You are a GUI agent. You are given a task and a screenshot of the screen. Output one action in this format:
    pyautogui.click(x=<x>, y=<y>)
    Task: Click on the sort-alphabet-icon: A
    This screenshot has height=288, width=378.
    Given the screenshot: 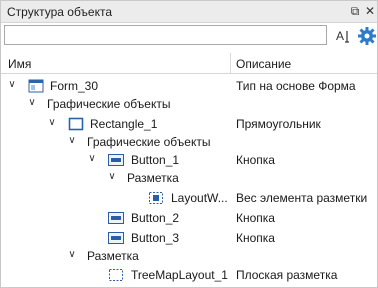 What is the action you would take?
    pyautogui.click(x=344, y=36)
    